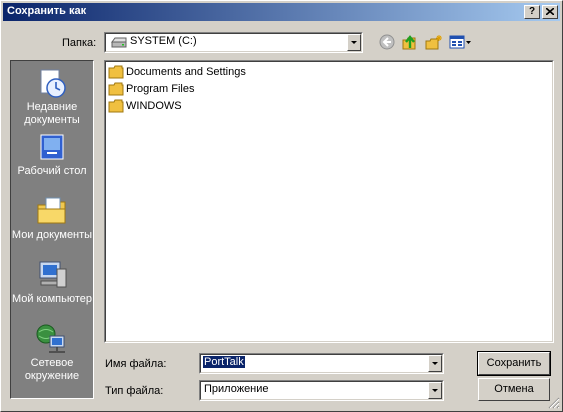  I want to click on filename-field: PortTalk, so click(321, 363).